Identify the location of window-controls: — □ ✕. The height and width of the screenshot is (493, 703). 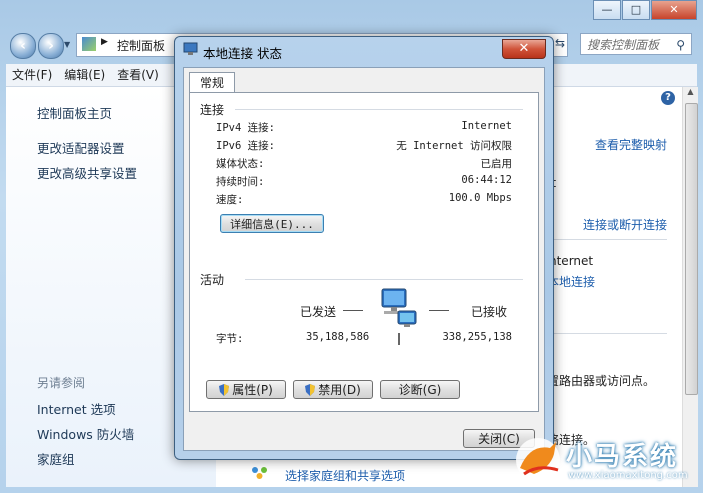
(644, 10).